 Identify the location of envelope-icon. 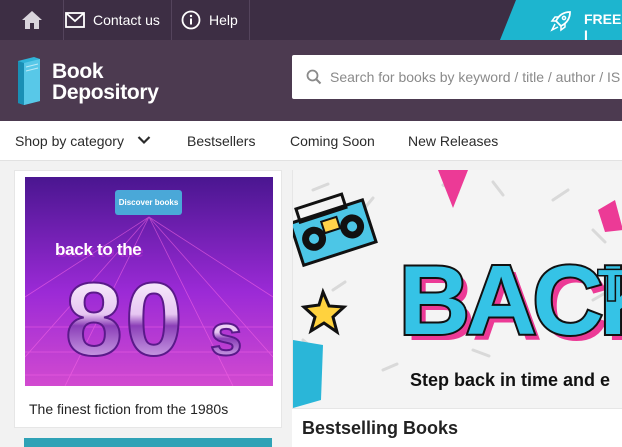
(75, 20).